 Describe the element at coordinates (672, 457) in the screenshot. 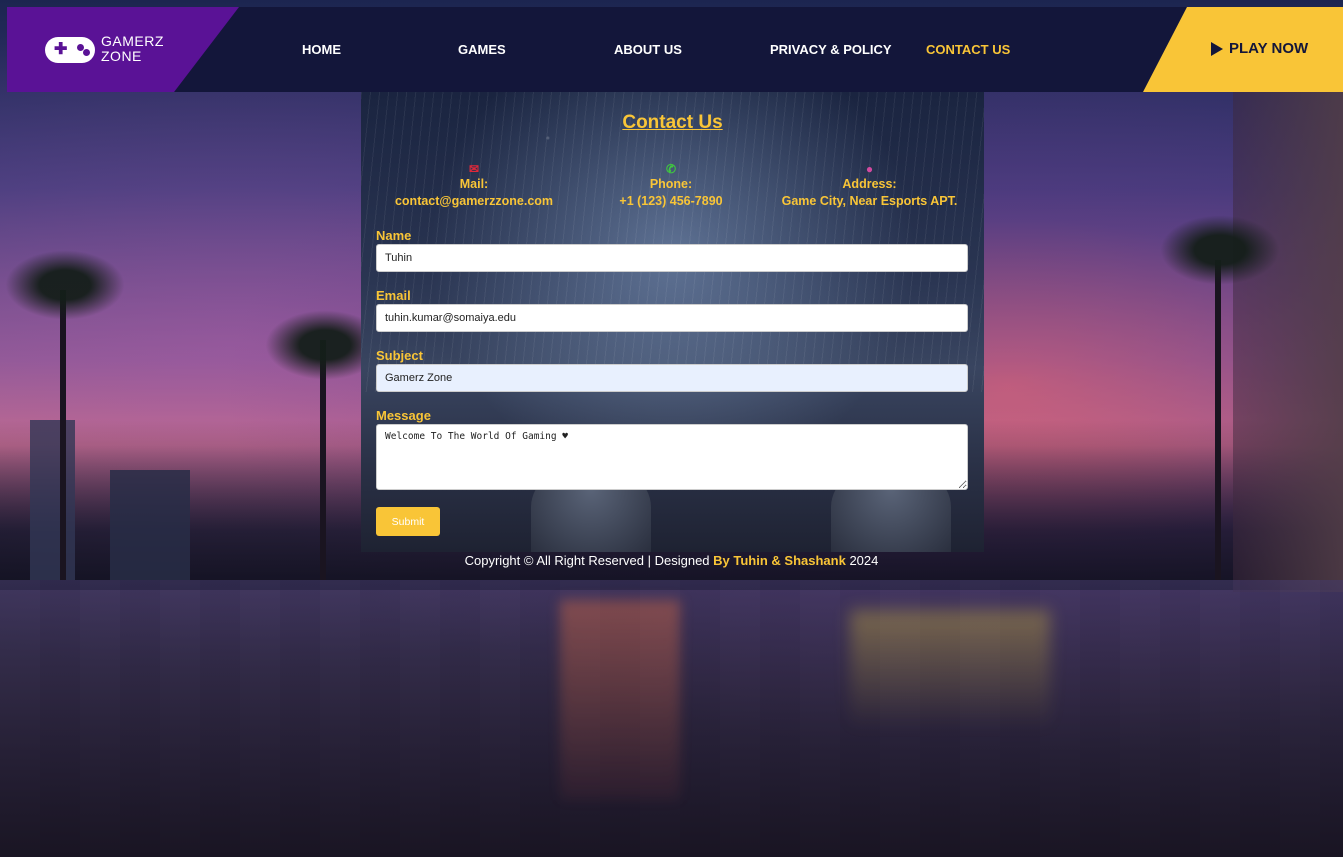

I see `message-textarea: Welcome To The World Of Gaming ♥` at that location.